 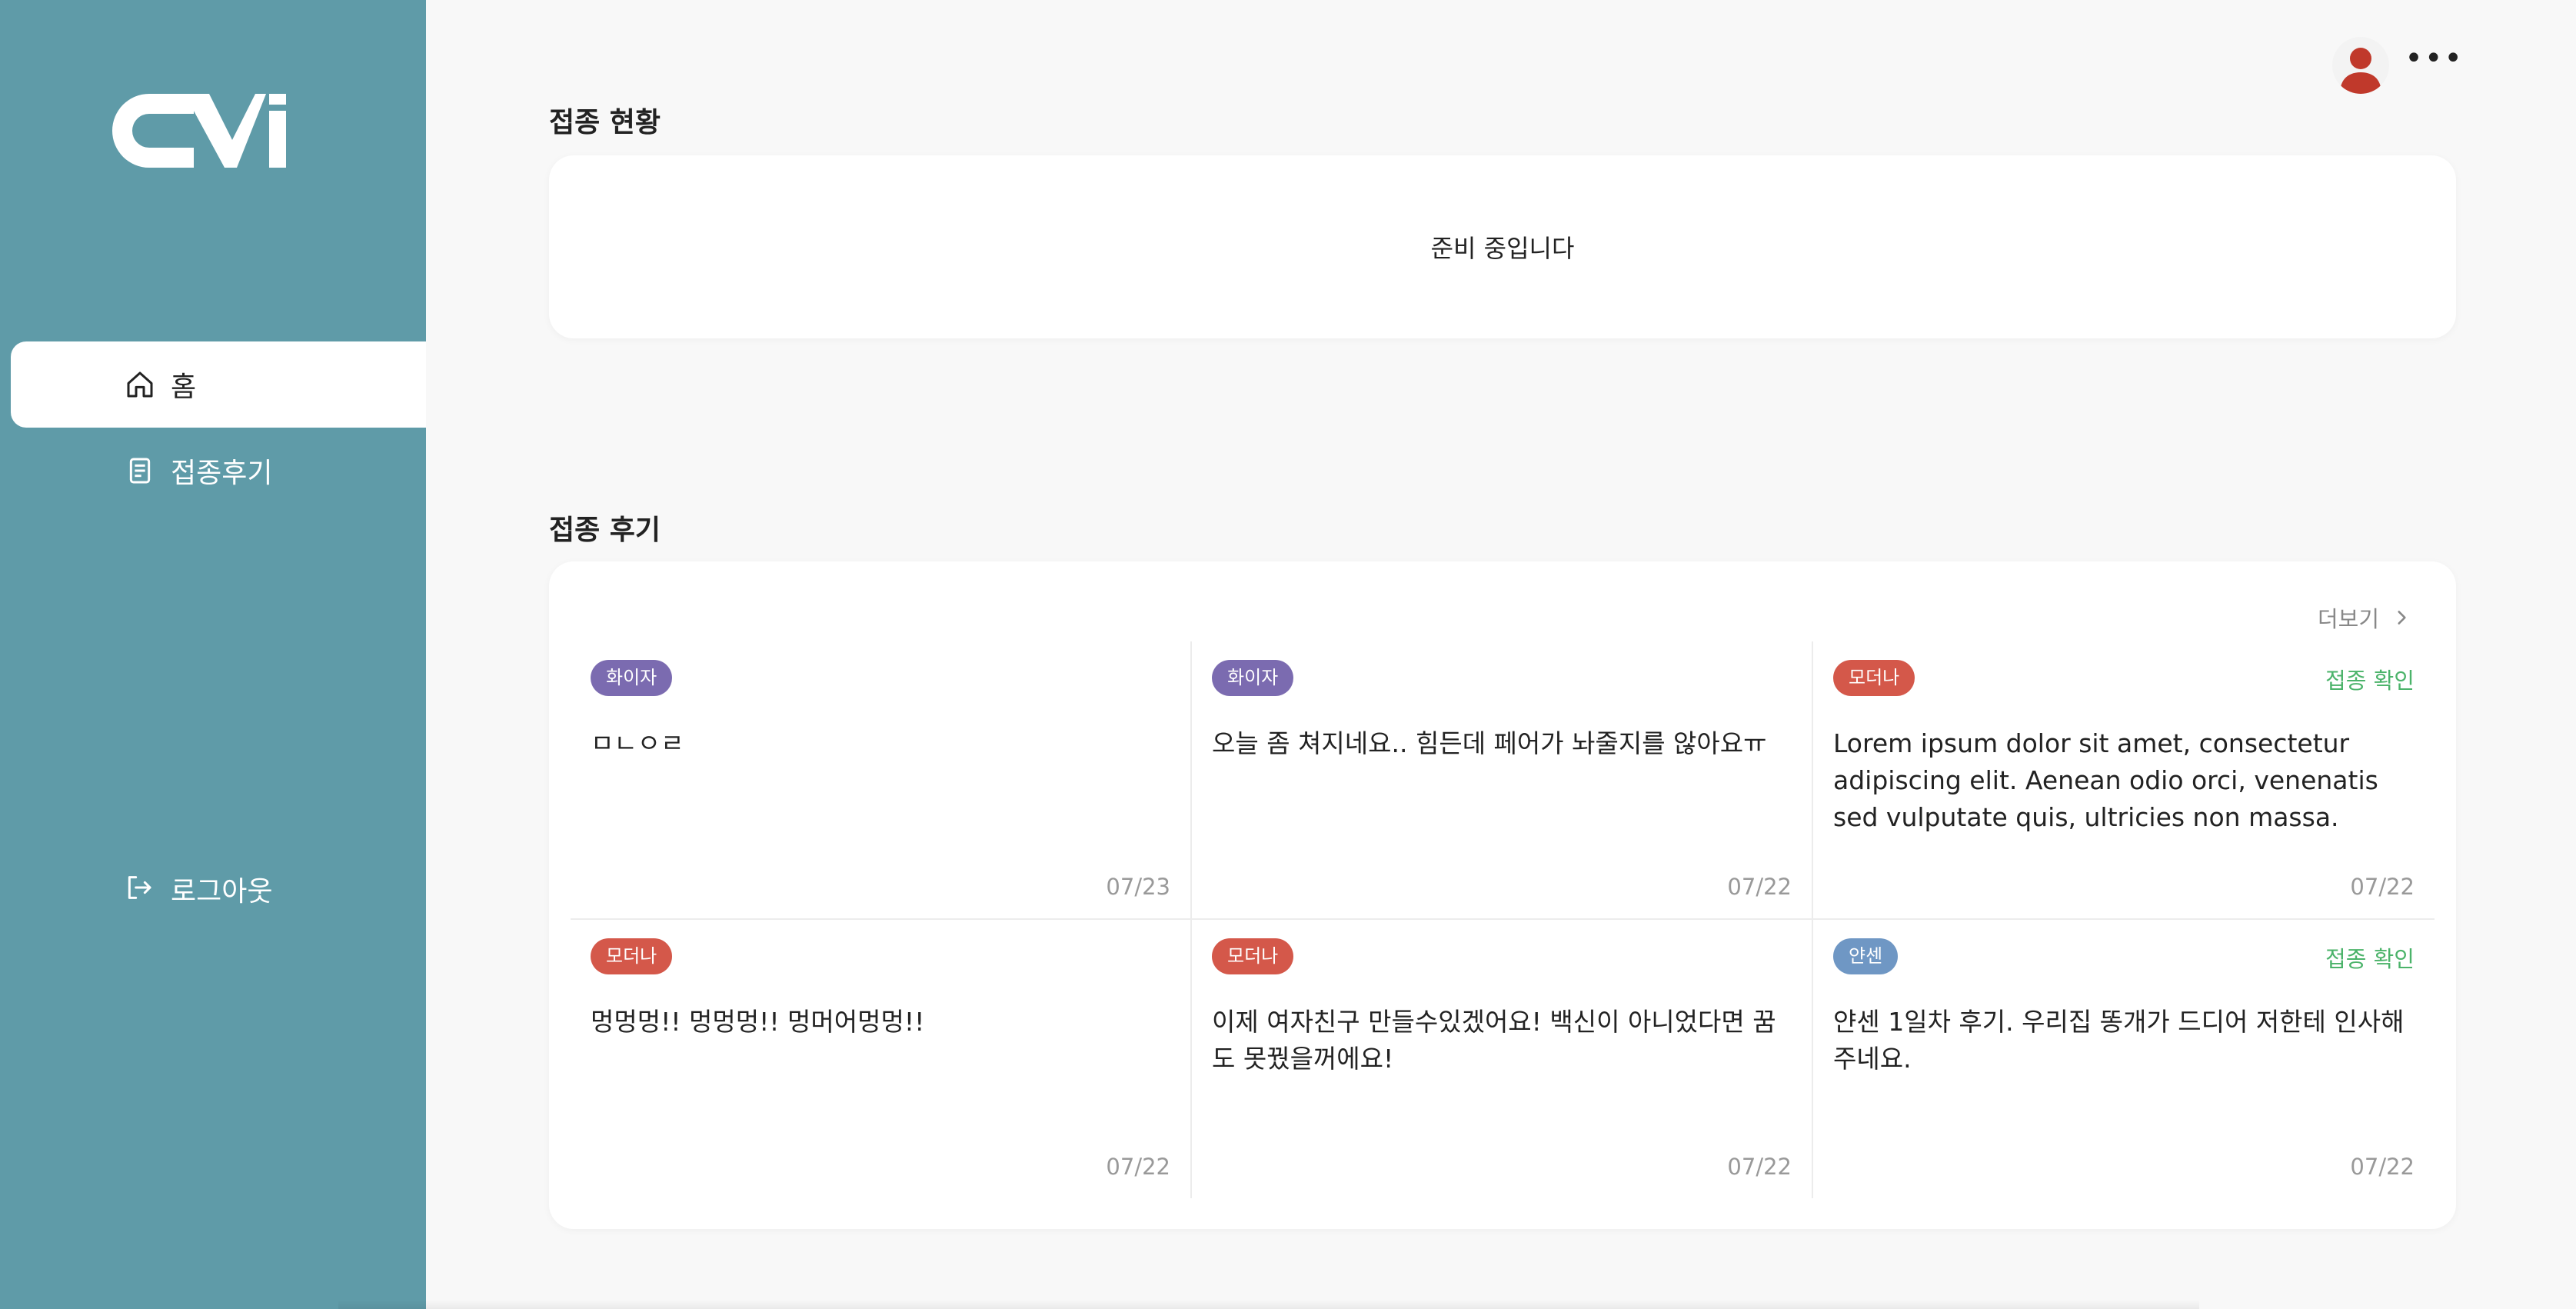 I want to click on review-item: 화이자 ㅁㄴㅇㄹ 07/23, so click(x=881, y=780).